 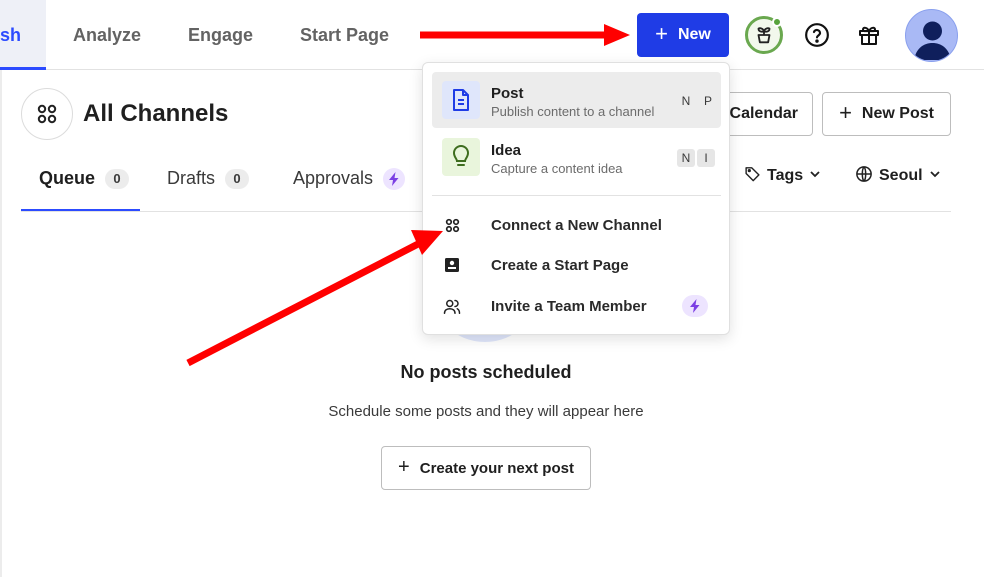 I want to click on nav-tab-publish: sh, so click(x=23, y=35).